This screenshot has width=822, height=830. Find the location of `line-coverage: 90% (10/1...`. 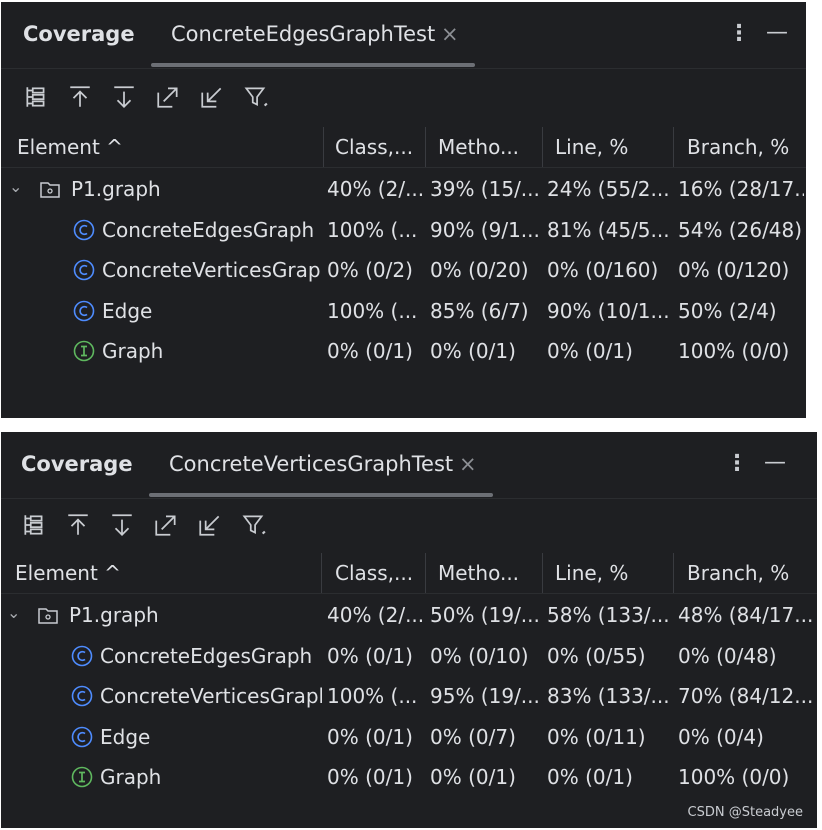

line-coverage: 90% (10/1... is located at coordinates (608, 311).